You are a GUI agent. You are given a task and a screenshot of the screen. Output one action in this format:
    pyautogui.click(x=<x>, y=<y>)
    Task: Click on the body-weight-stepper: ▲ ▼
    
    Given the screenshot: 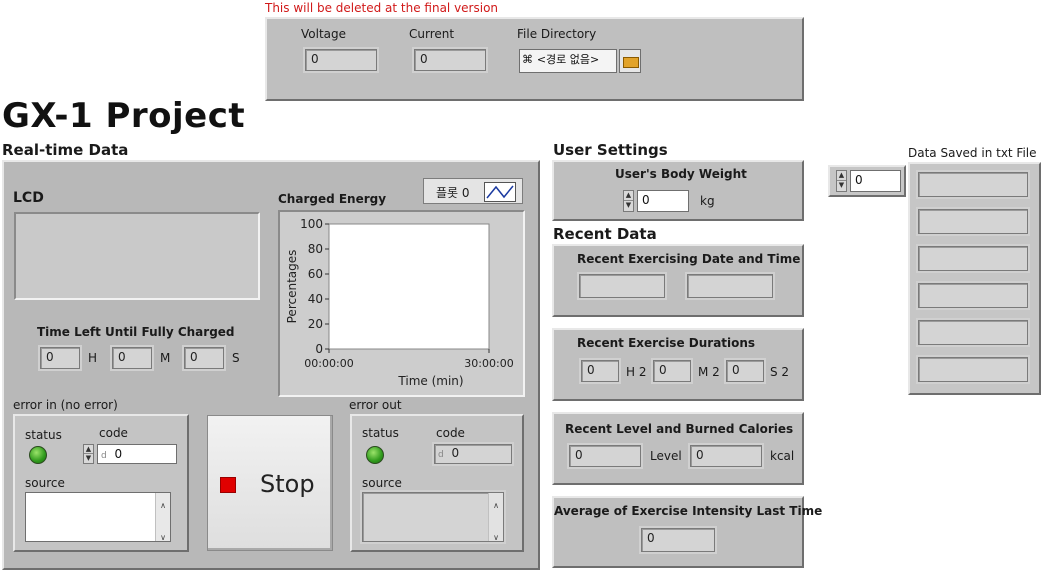 What is the action you would take?
    pyautogui.click(x=628, y=201)
    